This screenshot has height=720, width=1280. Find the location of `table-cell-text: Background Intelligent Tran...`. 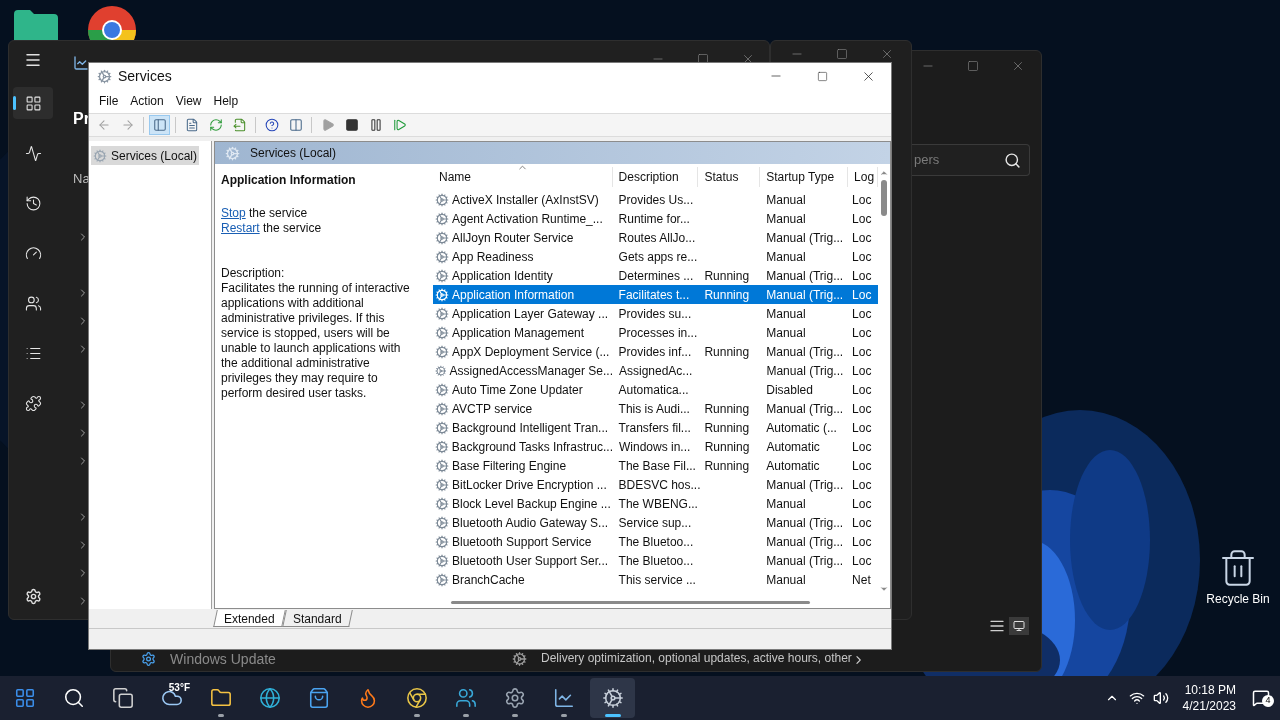

table-cell-text: Background Intelligent Tran... is located at coordinates (530, 428).